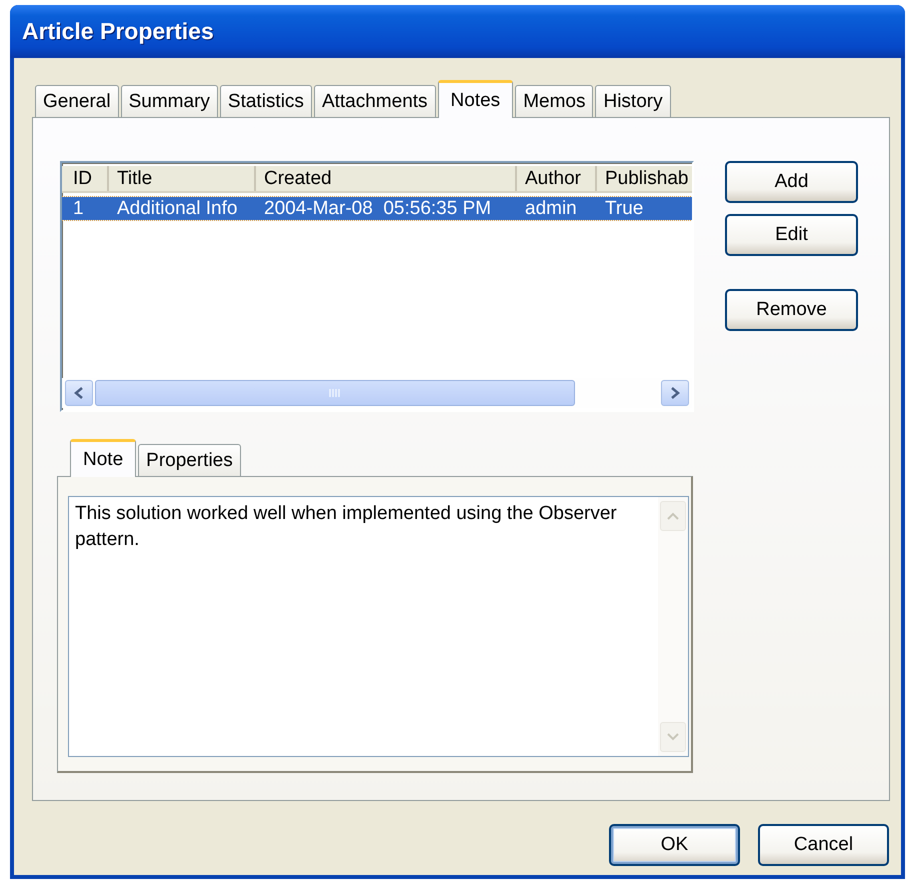 Image resolution: width=910 pixels, height=882 pixels. What do you see at coordinates (673, 516) in the screenshot?
I see `scroll-up-icon` at bounding box center [673, 516].